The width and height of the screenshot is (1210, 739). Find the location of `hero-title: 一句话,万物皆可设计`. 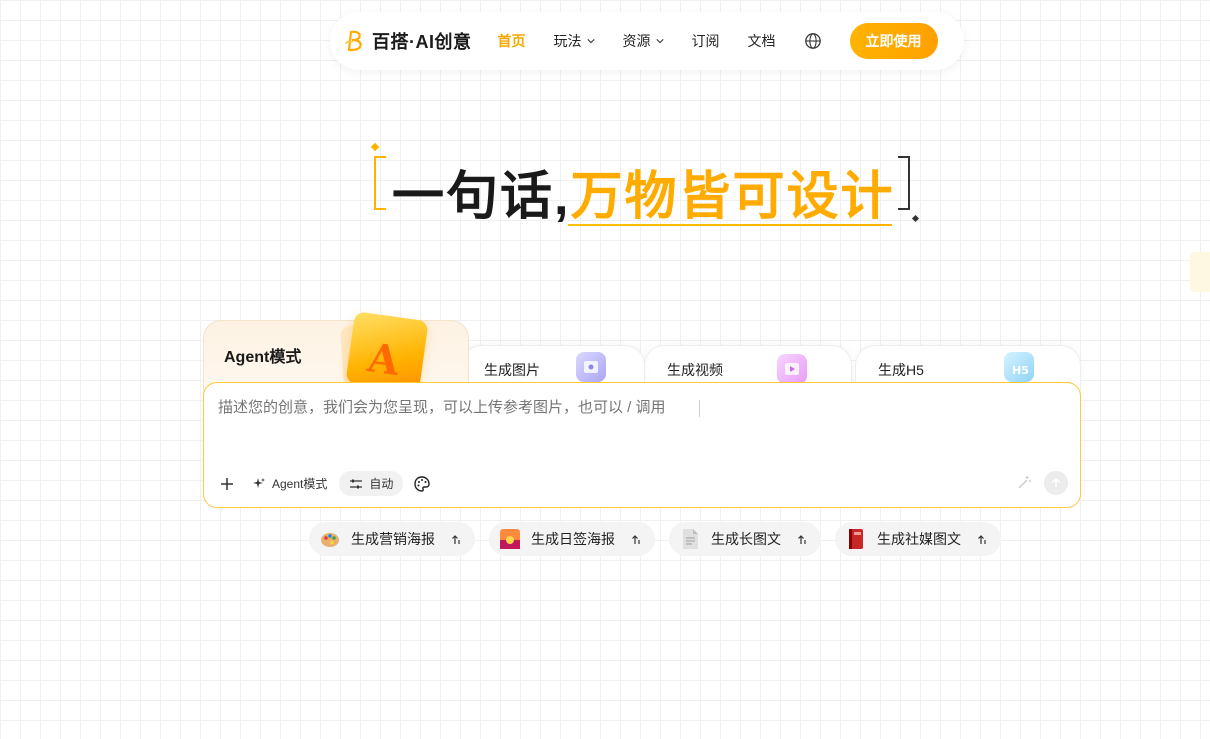

hero-title: 一句话,万物皆可设计 is located at coordinates (643, 191).